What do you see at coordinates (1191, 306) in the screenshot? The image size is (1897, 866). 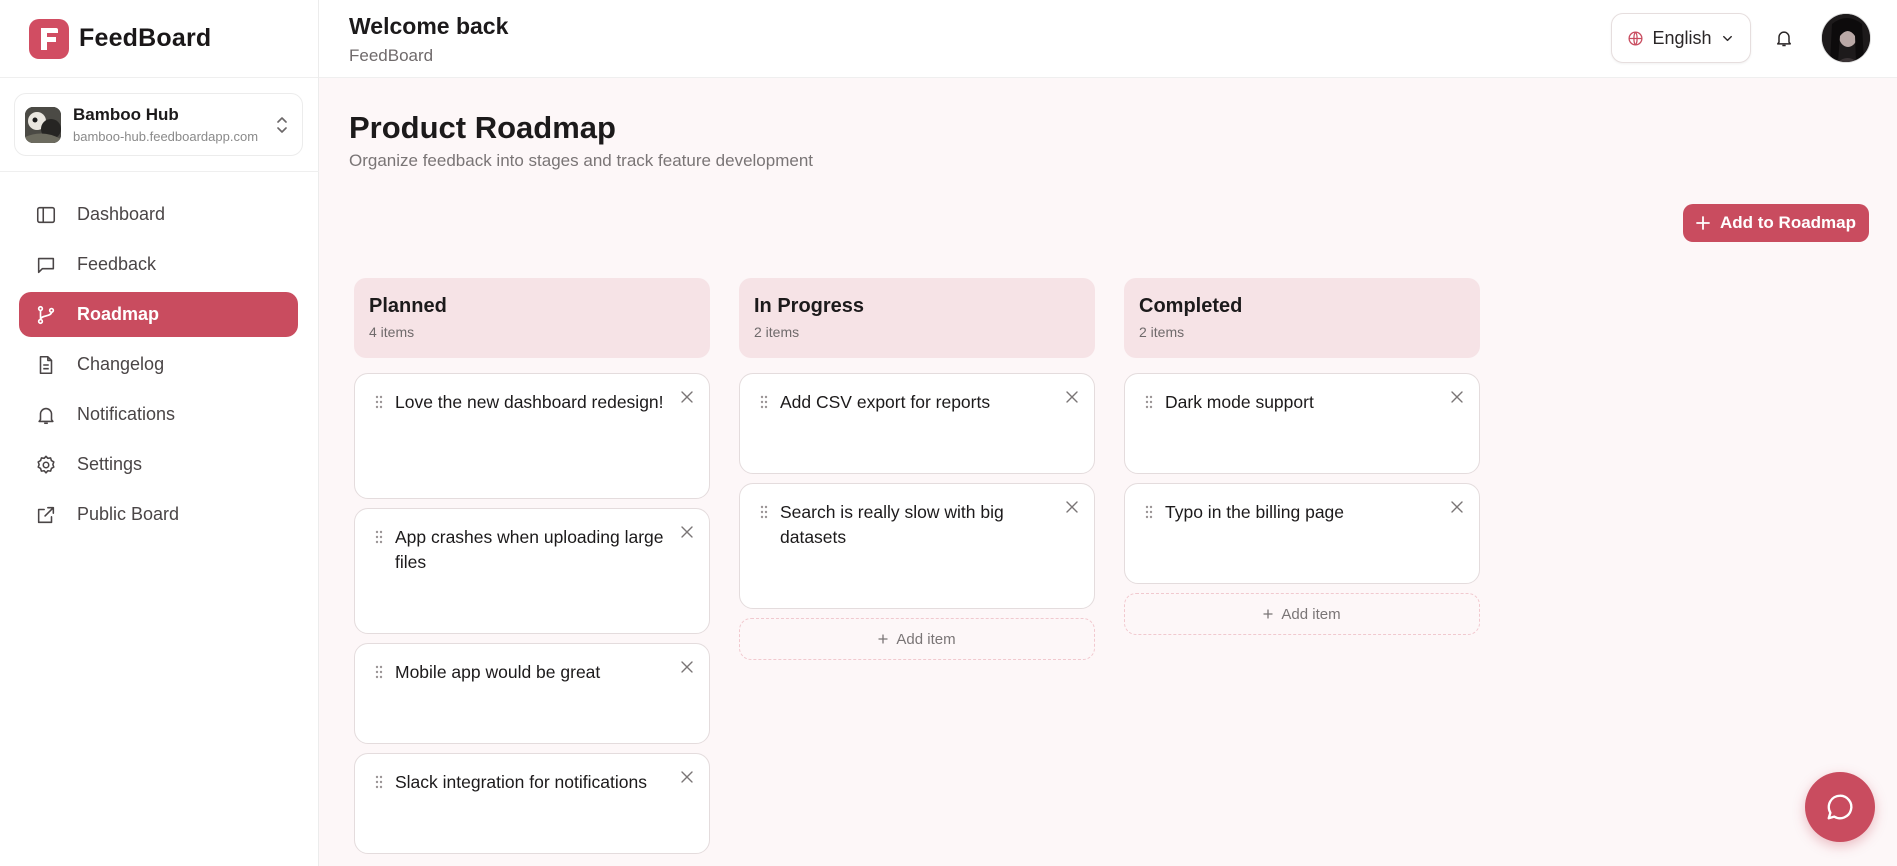 I see `column-title: Completed` at bounding box center [1191, 306].